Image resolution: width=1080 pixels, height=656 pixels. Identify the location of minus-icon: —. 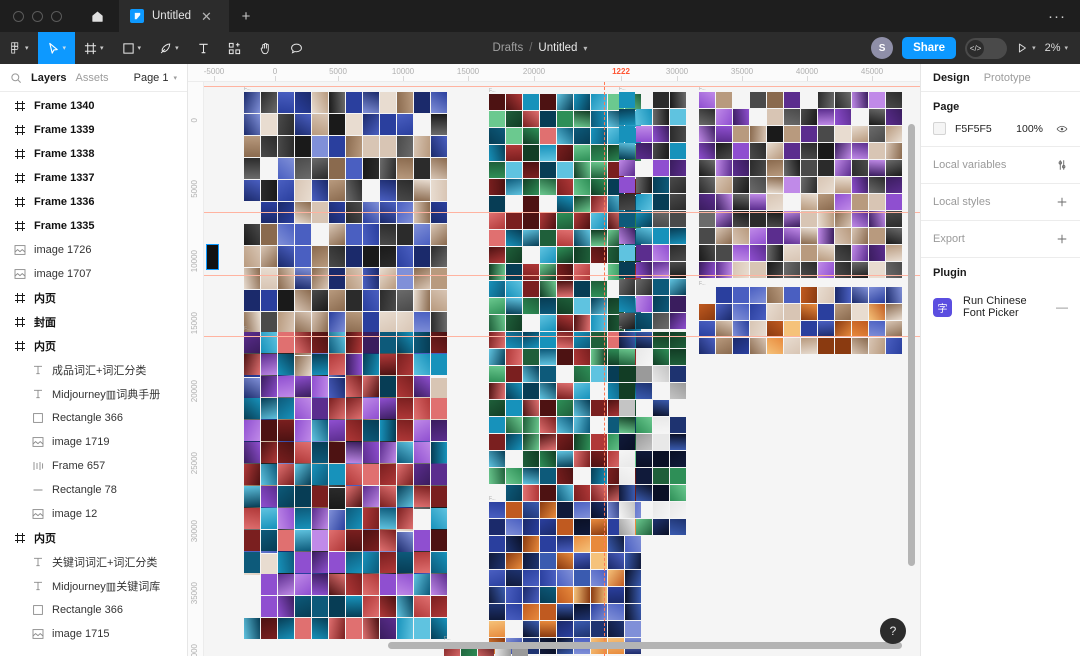
(1062, 307).